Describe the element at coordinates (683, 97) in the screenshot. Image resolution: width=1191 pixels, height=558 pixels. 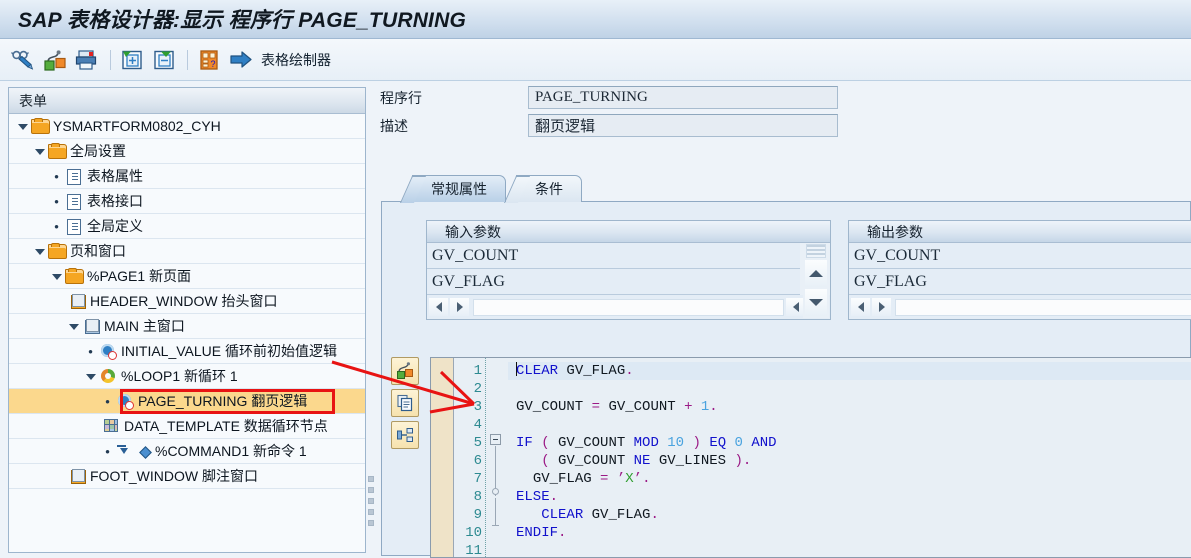
I see `program-lines-name-field: PAGE_TURNING` at that location.